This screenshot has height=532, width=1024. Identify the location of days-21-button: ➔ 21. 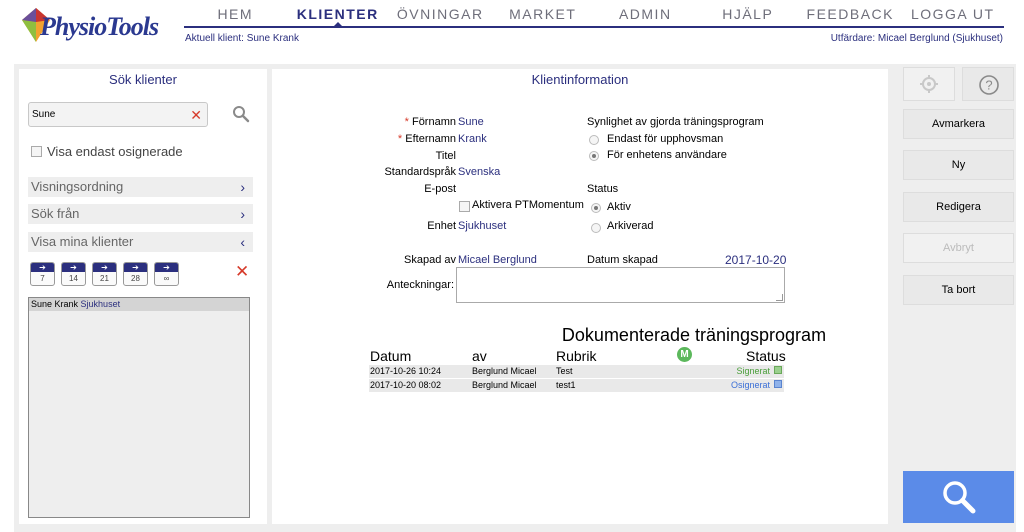
(104, 274).